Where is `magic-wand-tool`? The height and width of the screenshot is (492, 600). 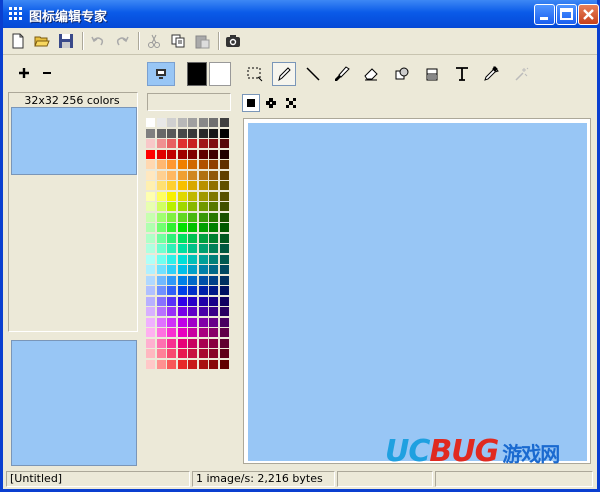
magic-wand-tool is located at coordinates (521, 74).